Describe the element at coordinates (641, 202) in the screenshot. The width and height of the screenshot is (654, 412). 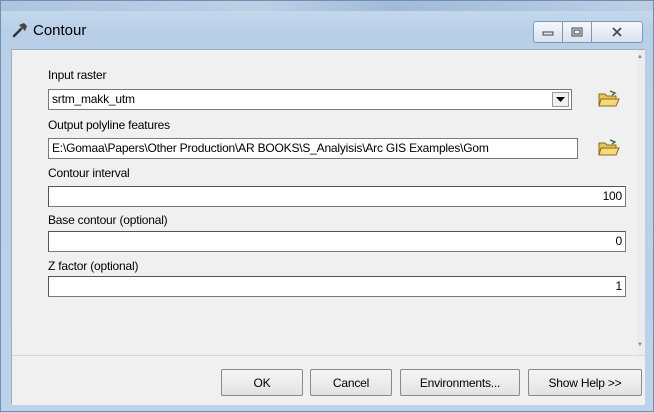
I see `vertical-scrollbar: ▲ ▼` at that location.